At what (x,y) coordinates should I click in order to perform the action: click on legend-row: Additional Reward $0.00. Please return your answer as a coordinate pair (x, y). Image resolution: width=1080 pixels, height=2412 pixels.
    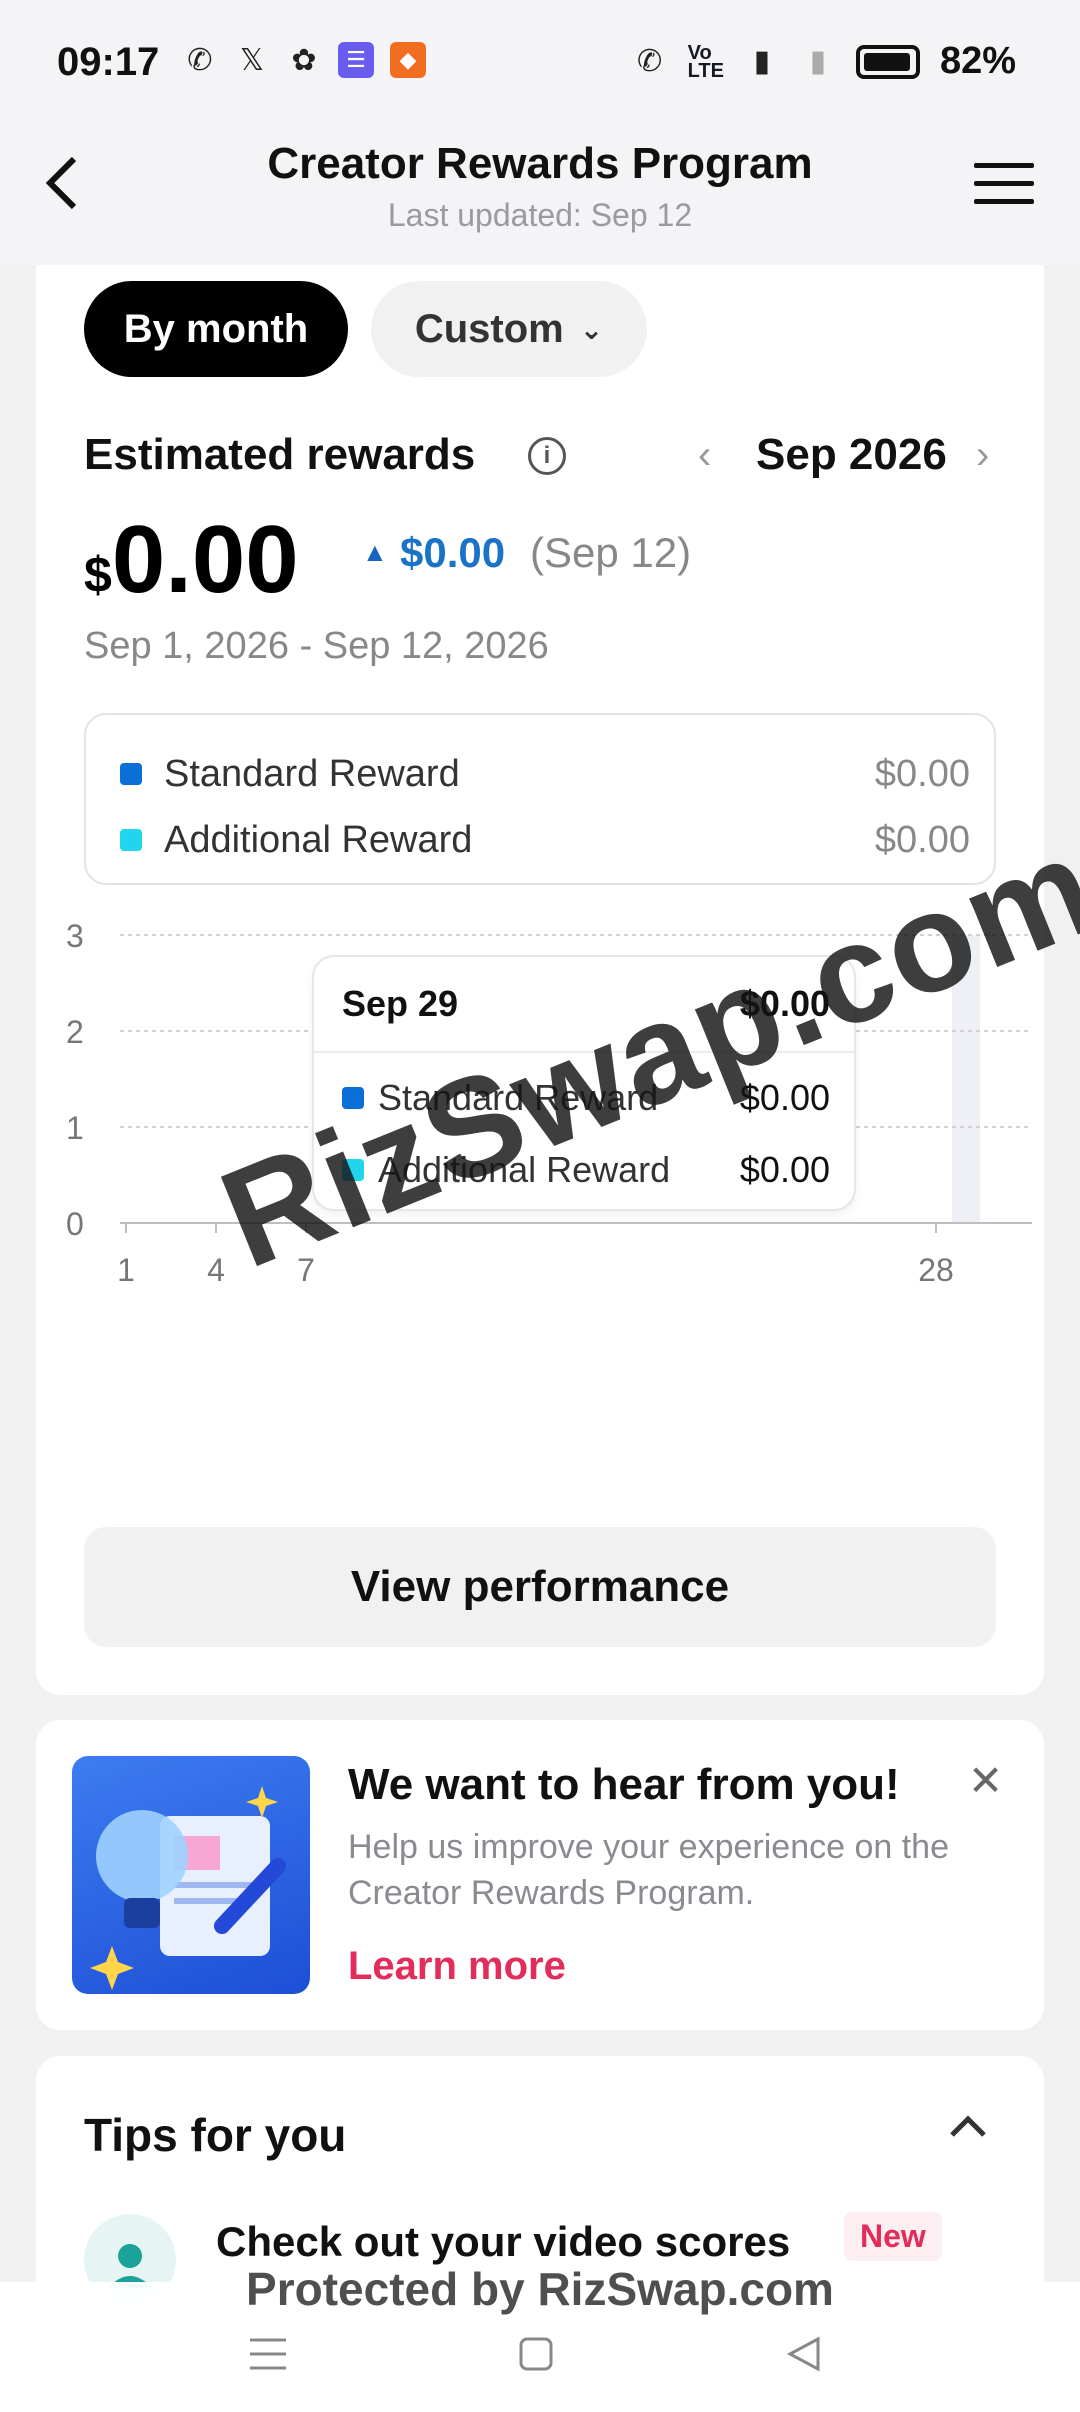
    Looking at the image, I should click on (545, 840).